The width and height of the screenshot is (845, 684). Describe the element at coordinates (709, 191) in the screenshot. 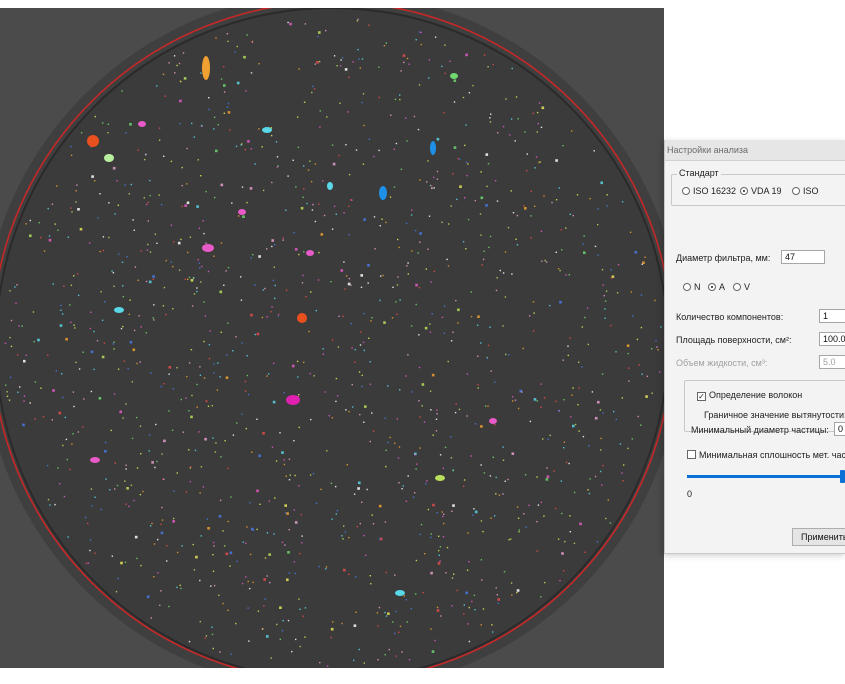

I see `radio-iso-16232: ISO 16232` at that location.